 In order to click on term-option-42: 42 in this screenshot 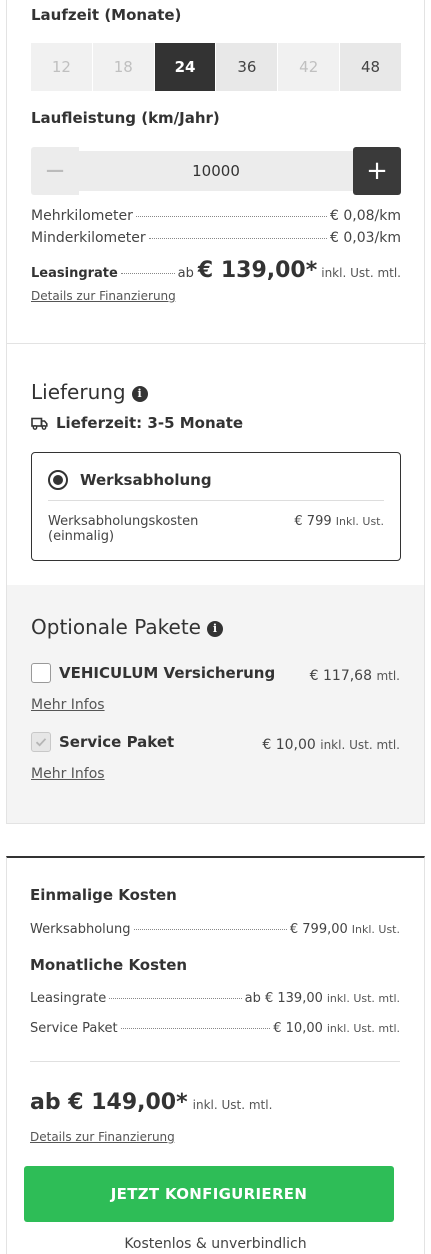, I will do `click(309, 67)`.